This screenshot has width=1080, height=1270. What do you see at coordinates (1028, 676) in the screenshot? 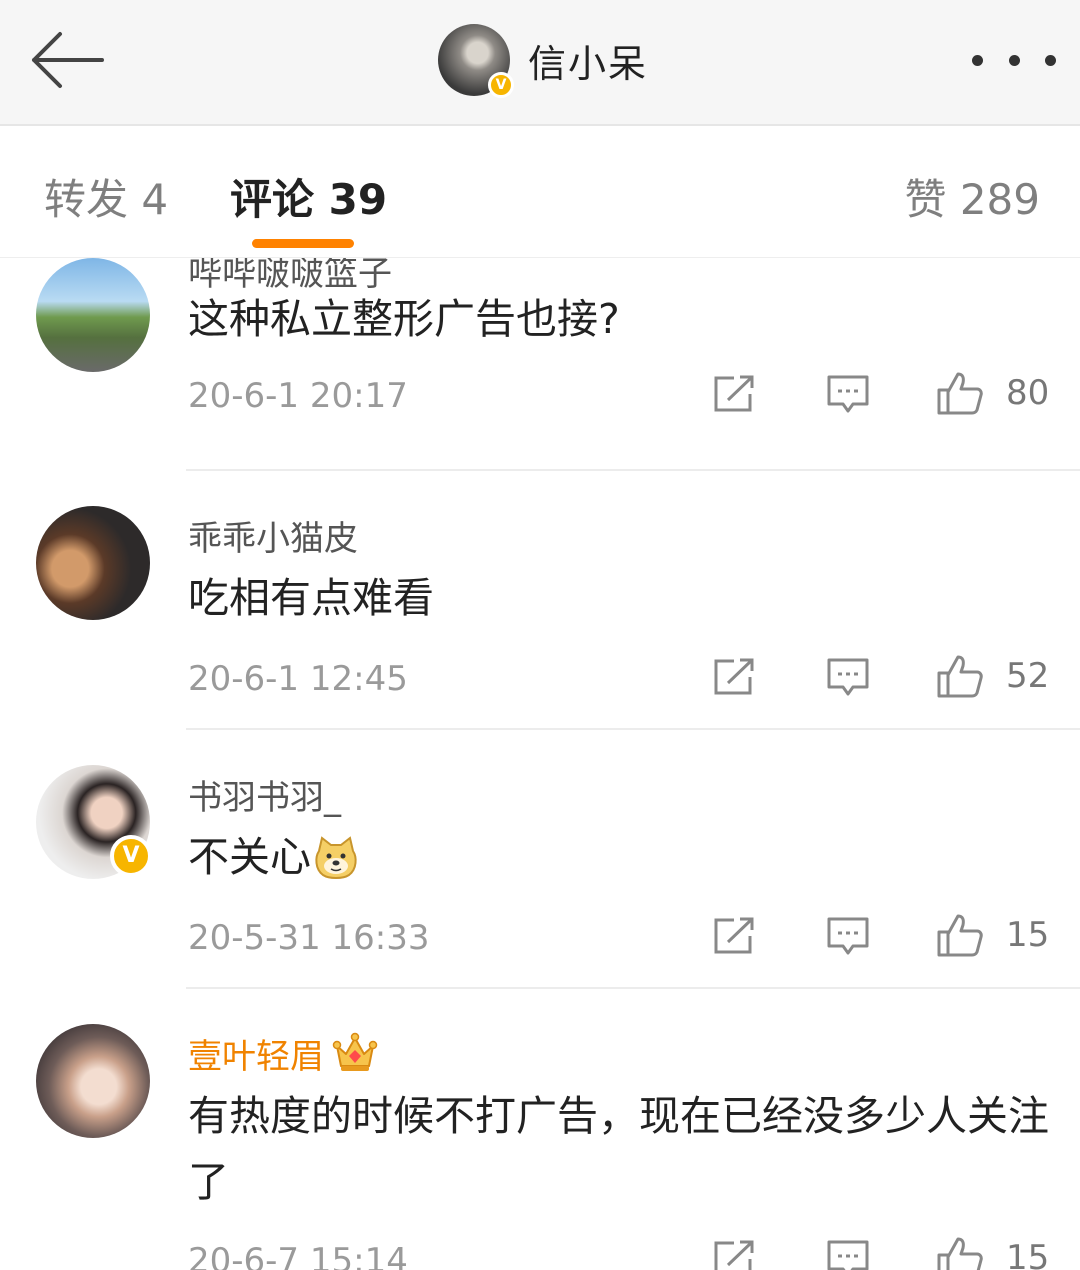
I see `like-count: 52` at bounding box center [1028, 676].